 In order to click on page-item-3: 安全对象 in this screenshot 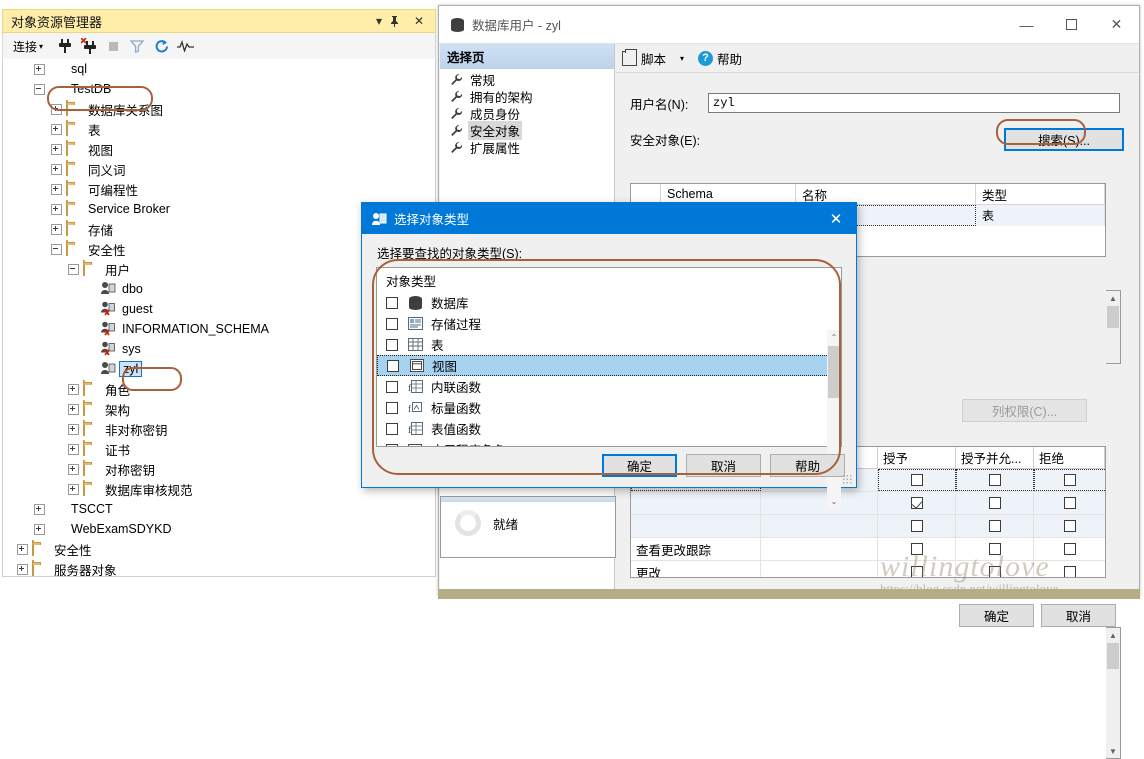, I will do `click(527, 130)`.